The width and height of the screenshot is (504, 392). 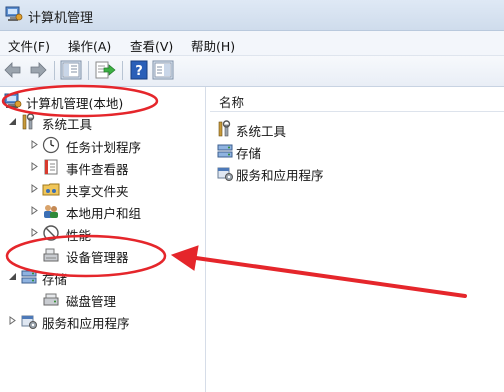 What do you see at coordinates (51, 299) in the screenshot?
I see `disk-management-icon` at bounding box center [51, 299].